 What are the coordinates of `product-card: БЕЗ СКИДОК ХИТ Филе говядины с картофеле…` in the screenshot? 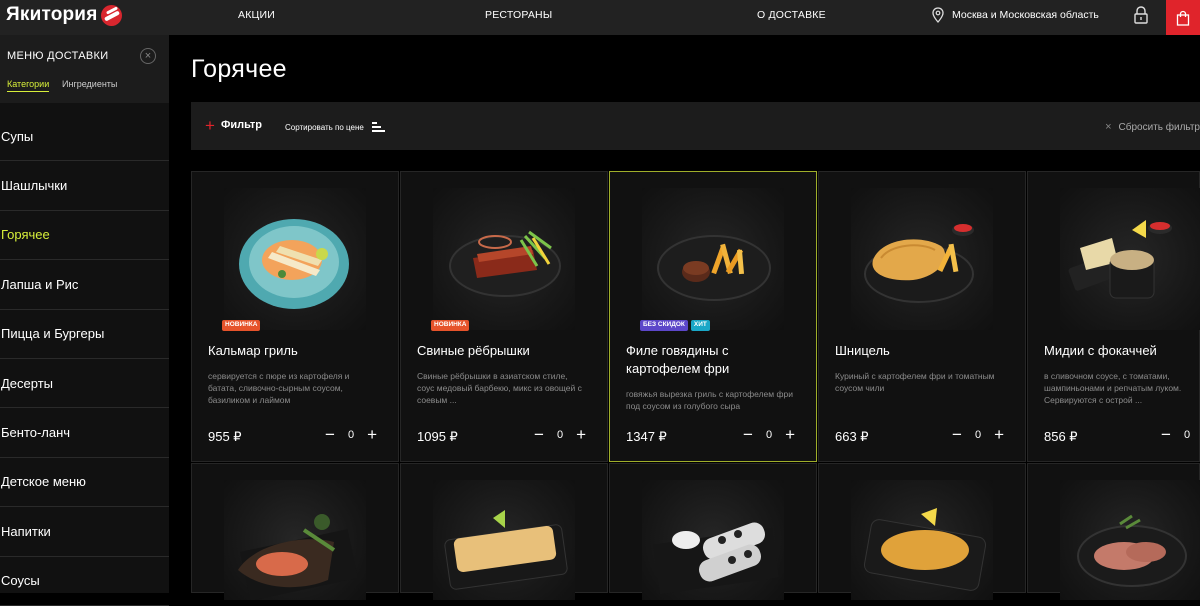 It's located at (713, 316).